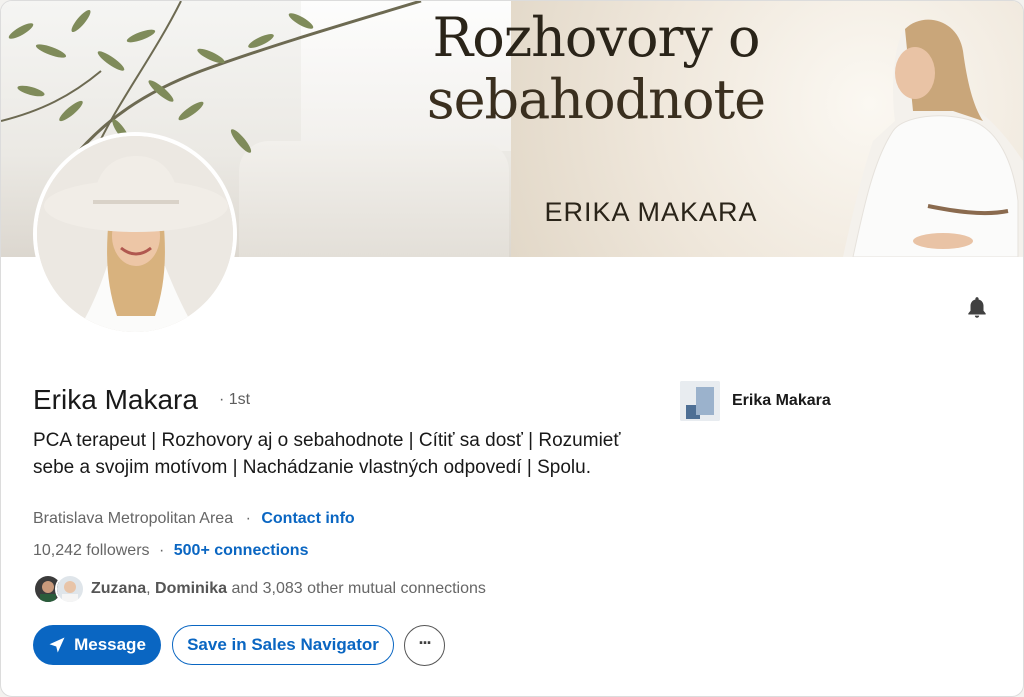 Image resolution: width=1024 pixels, height=697 pixels. I want to click on message-button: Message, so click(97, 645).